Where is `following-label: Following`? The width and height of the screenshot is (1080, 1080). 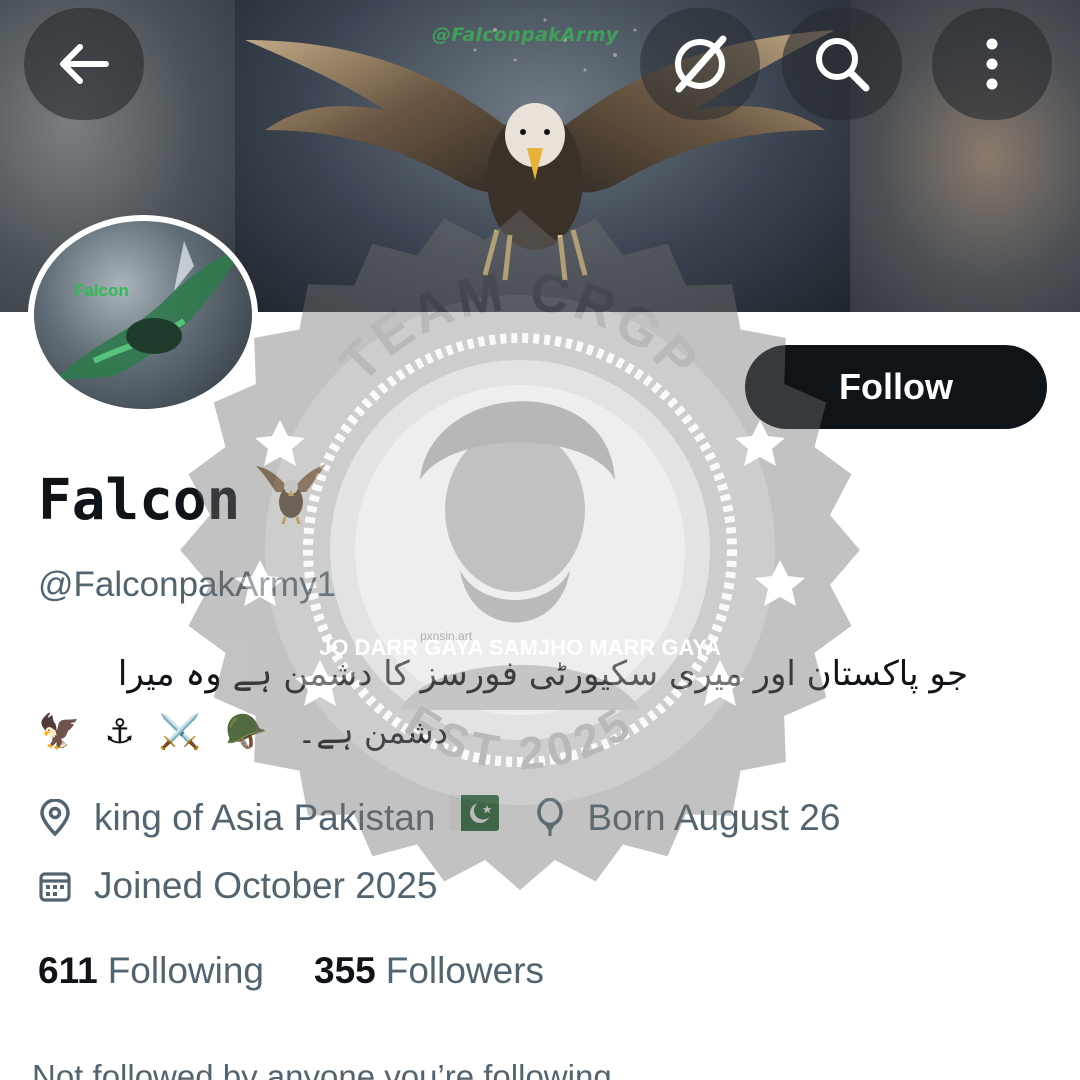 following-label: Following is located at coordinates (185, 970).